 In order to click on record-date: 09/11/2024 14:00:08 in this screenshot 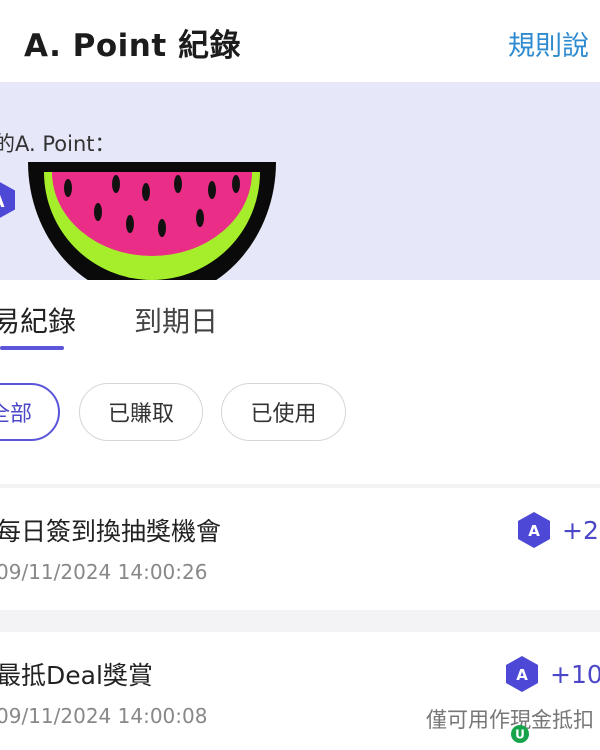, I will do `click(104, 716)`.